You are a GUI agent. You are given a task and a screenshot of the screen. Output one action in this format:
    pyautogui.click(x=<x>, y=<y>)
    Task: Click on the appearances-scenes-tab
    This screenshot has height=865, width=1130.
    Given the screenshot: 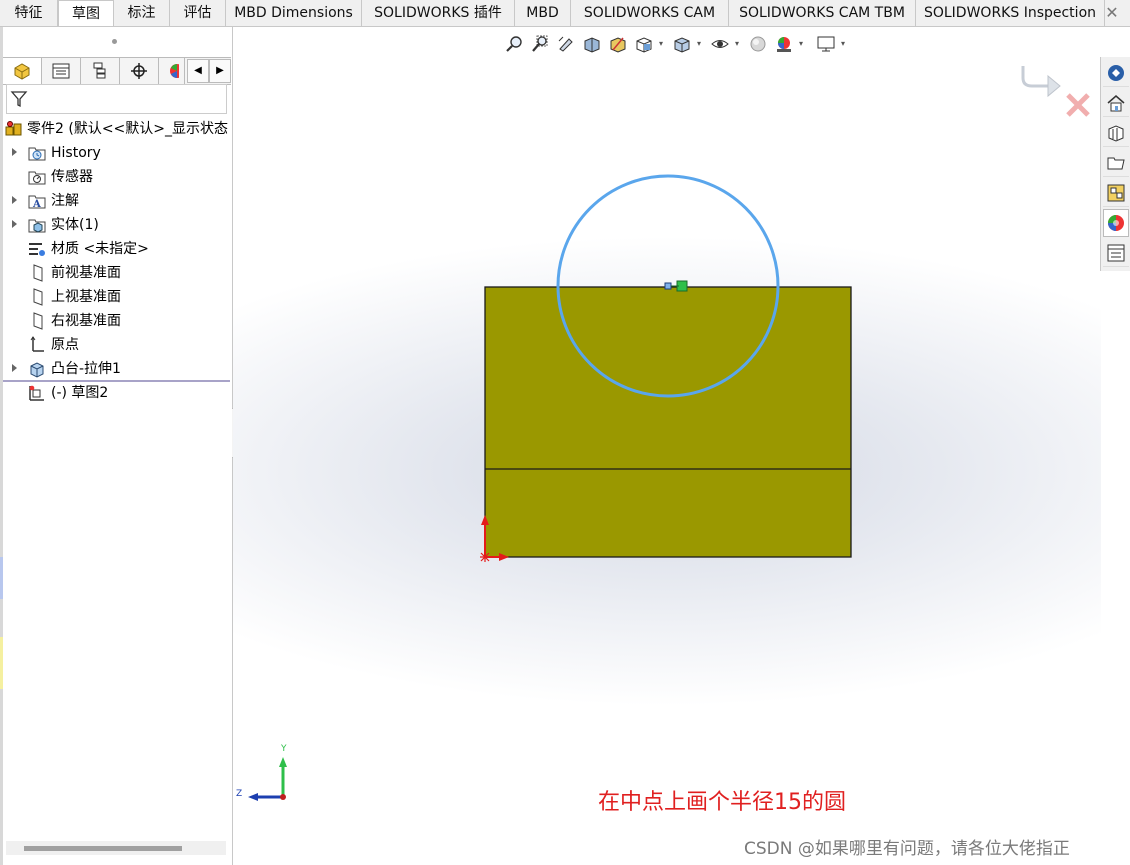 What is the action you would take?
    pyautogui.click(x=1116, y=223)
    